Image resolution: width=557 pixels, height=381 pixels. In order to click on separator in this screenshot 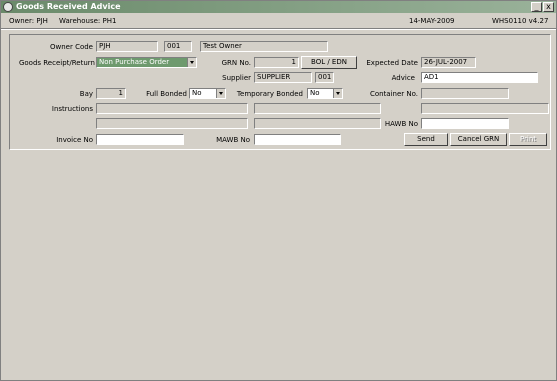, I will do `click(278, 29)`.